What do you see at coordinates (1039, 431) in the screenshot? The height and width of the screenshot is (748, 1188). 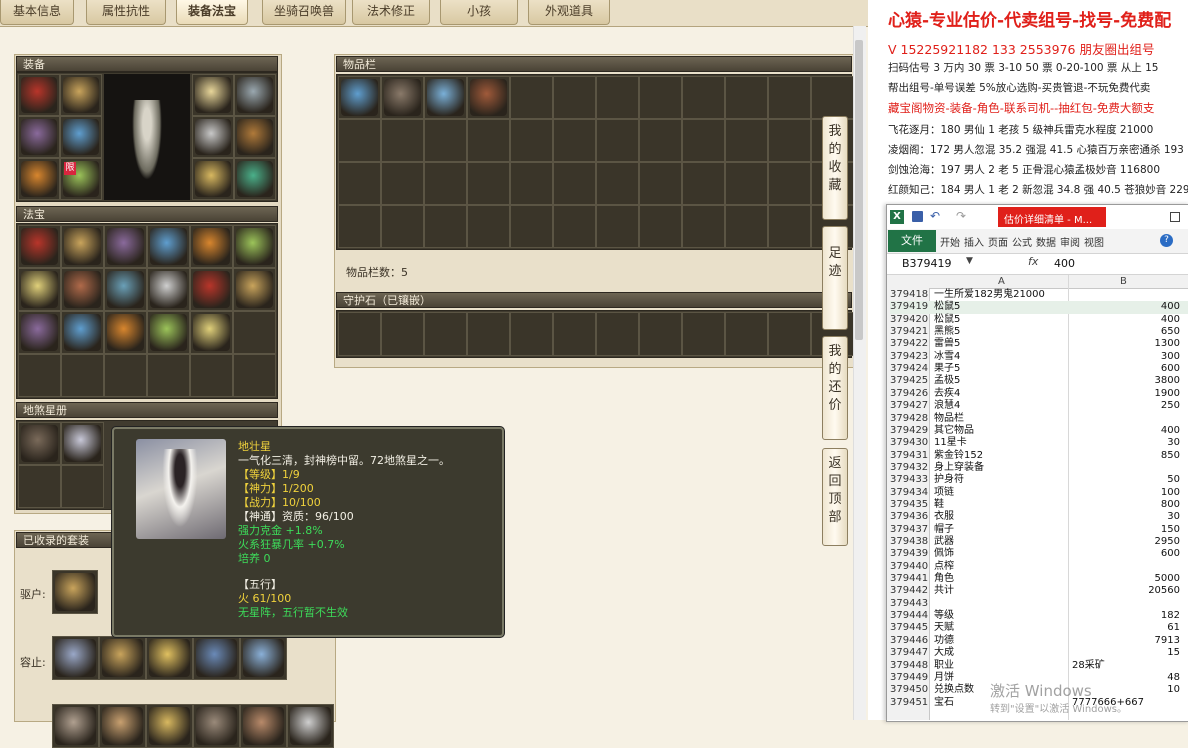 I see `table-row: 379429 其它物品 400` at bounding box center [1039, 431].